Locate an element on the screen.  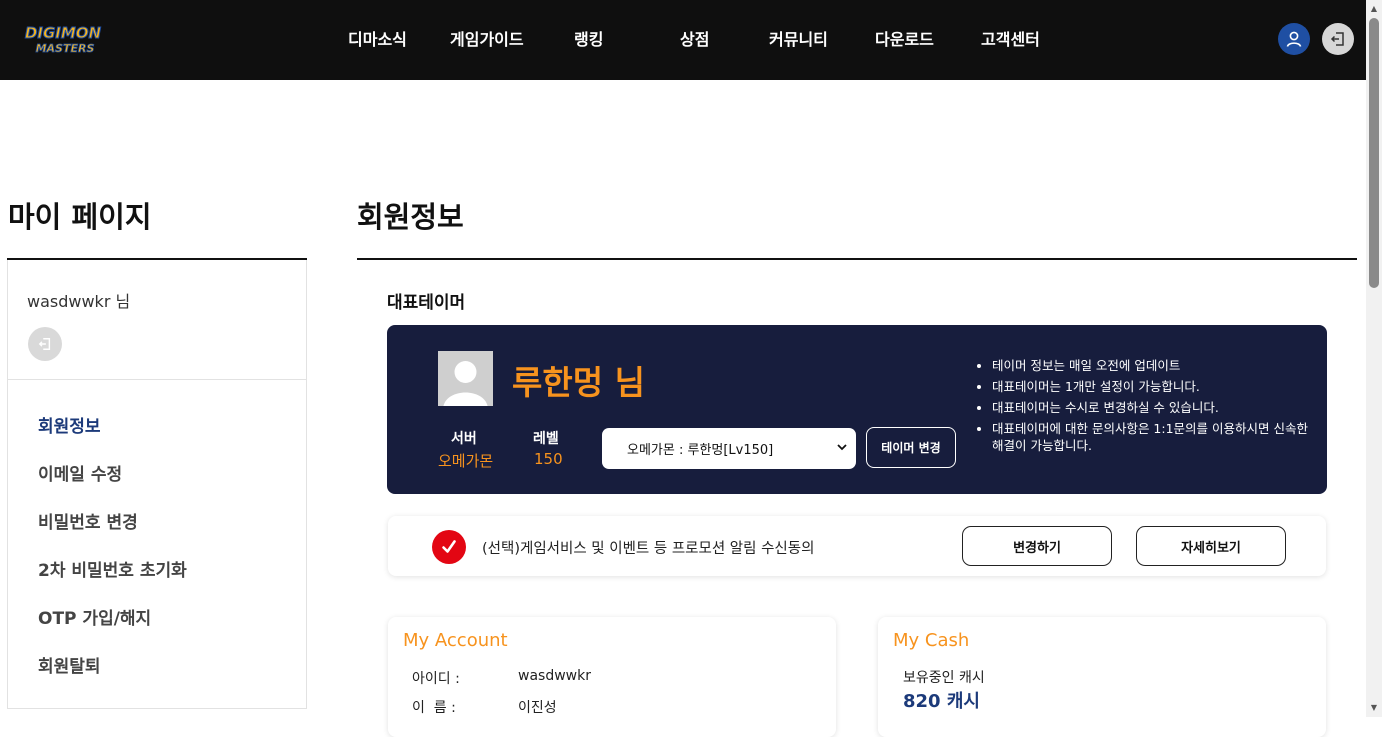
nav-download: 다운로드 is located at coordinates (904, 38).